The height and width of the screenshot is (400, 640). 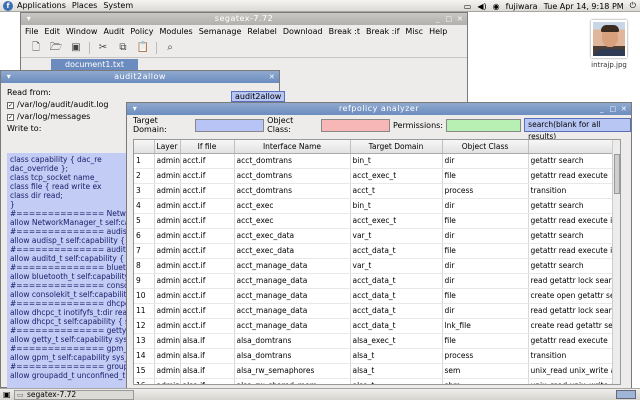 I want to click on save-icon: ▣, so click(x=76, y=48).